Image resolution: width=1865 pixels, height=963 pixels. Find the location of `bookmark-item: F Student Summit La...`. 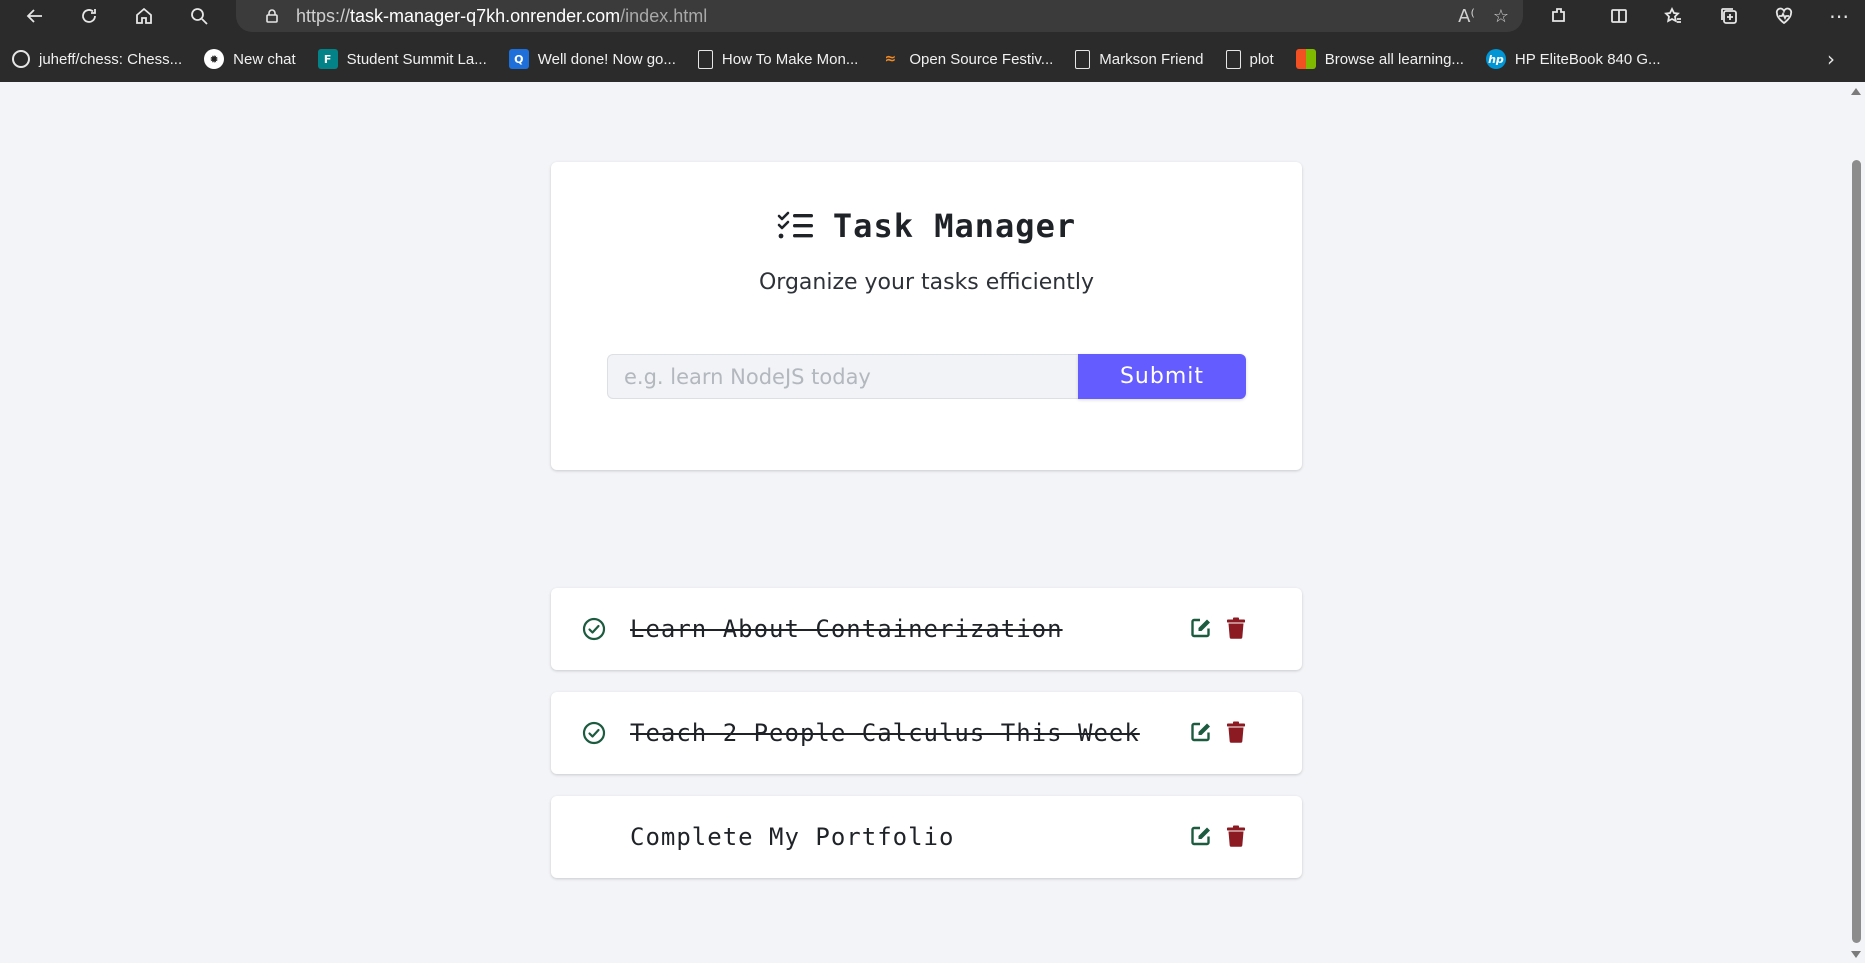

bookmark-item: F Student Summit La... is located at coordinates (402, 59).